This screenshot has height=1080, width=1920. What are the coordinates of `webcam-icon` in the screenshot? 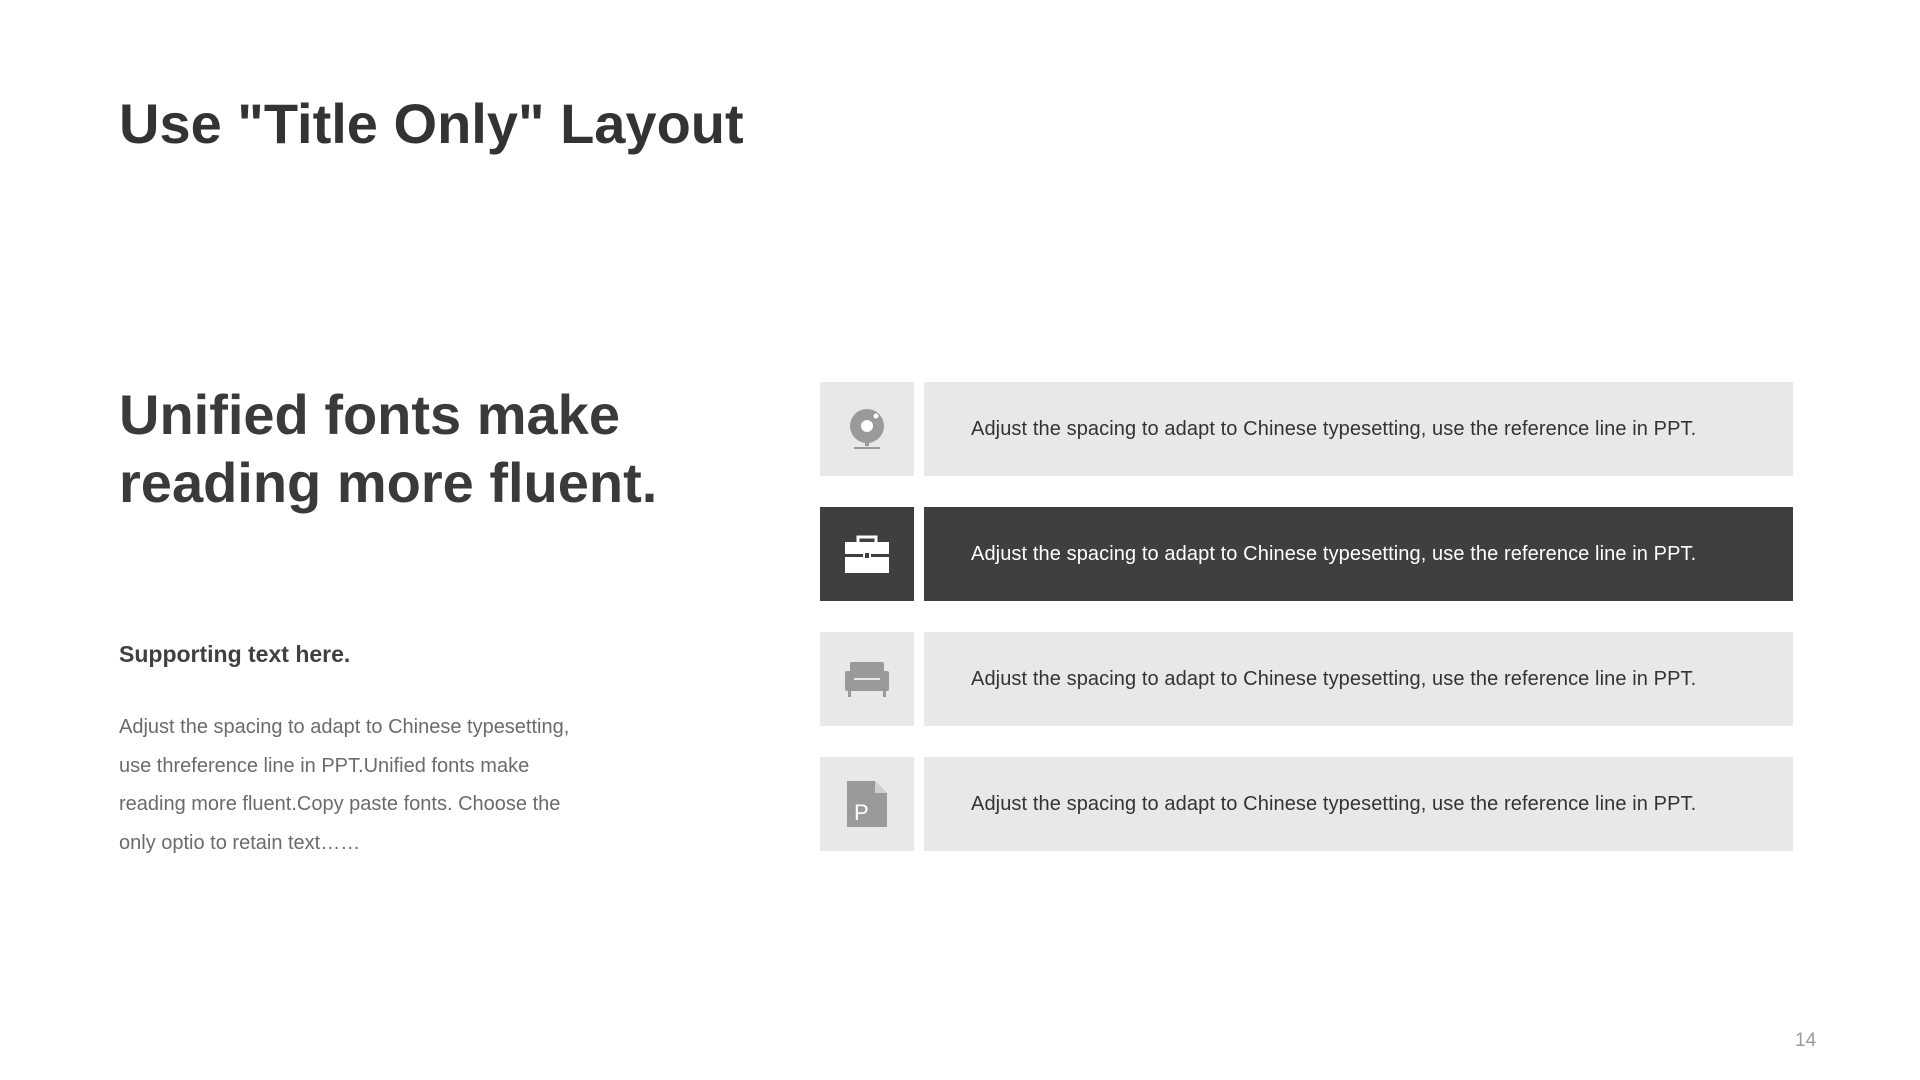 It's located at (867, 429).